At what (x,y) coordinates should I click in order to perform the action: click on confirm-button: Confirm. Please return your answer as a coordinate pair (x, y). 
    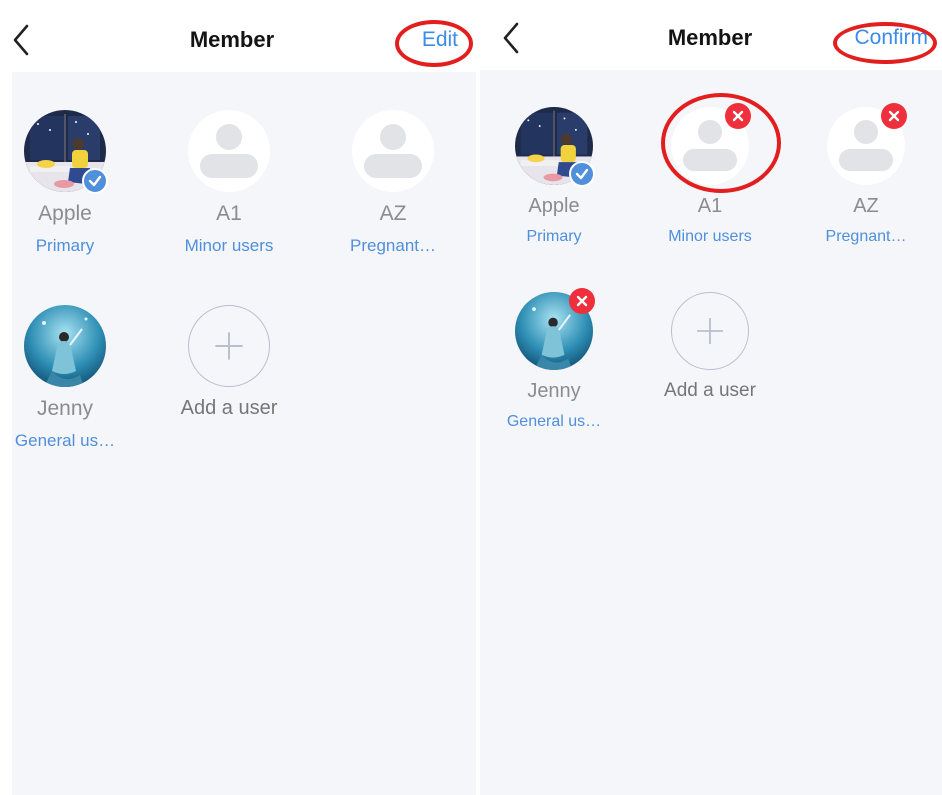
    Looking at the image, I should click on (891, 38).